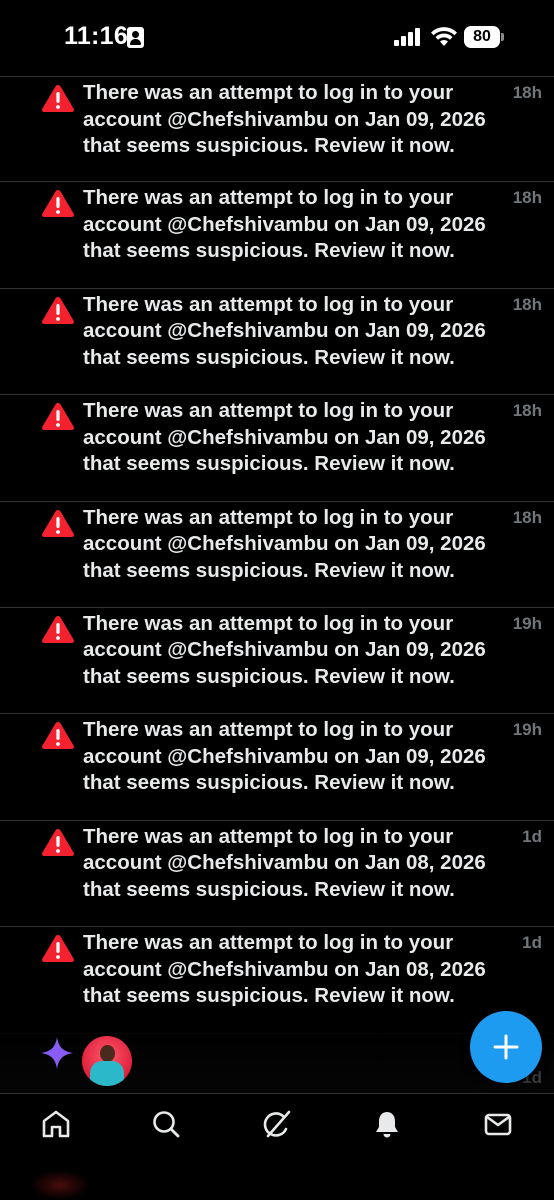 This screenshot has height=1200, width=554. I want to click on tab-notifications, so click(387, 1126).